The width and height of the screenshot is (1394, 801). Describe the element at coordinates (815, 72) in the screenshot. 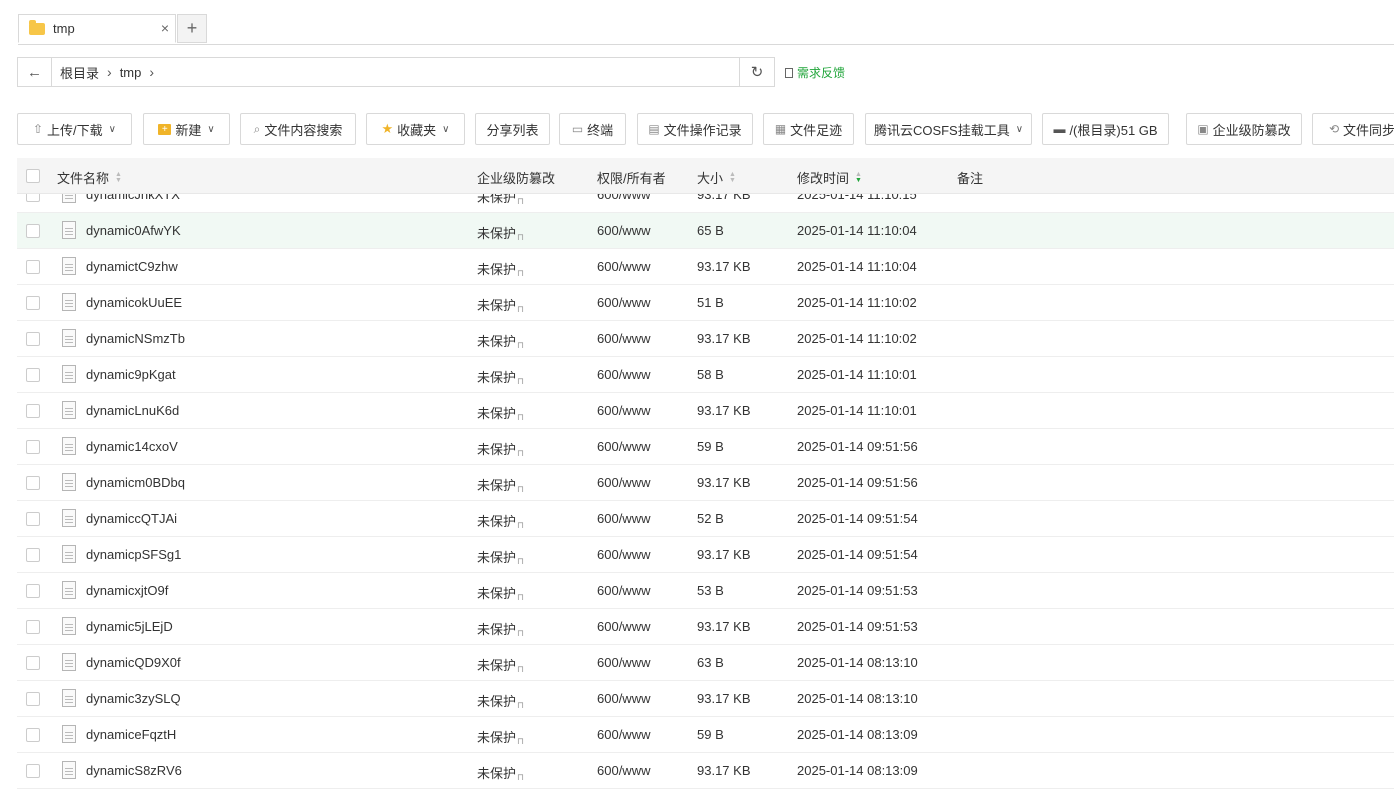

I see `feedback-link: 需求反馈` at that location.